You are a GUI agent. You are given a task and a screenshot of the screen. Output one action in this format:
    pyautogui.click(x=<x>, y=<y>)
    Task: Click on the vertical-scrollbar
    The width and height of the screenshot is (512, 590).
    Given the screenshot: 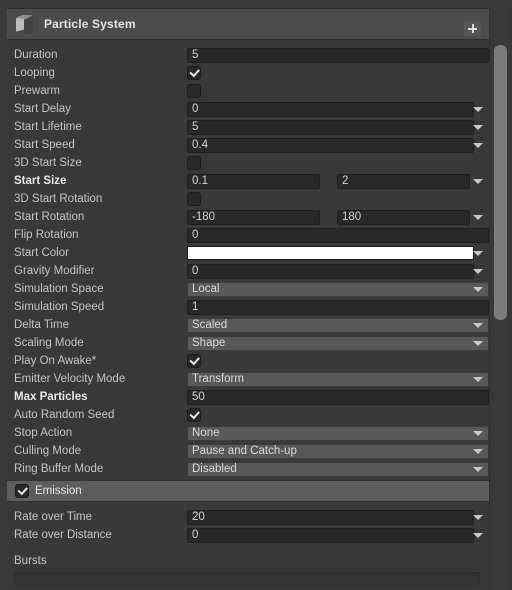 What is the action you would take?
    pyautogui.click(x=500, y=299)
    